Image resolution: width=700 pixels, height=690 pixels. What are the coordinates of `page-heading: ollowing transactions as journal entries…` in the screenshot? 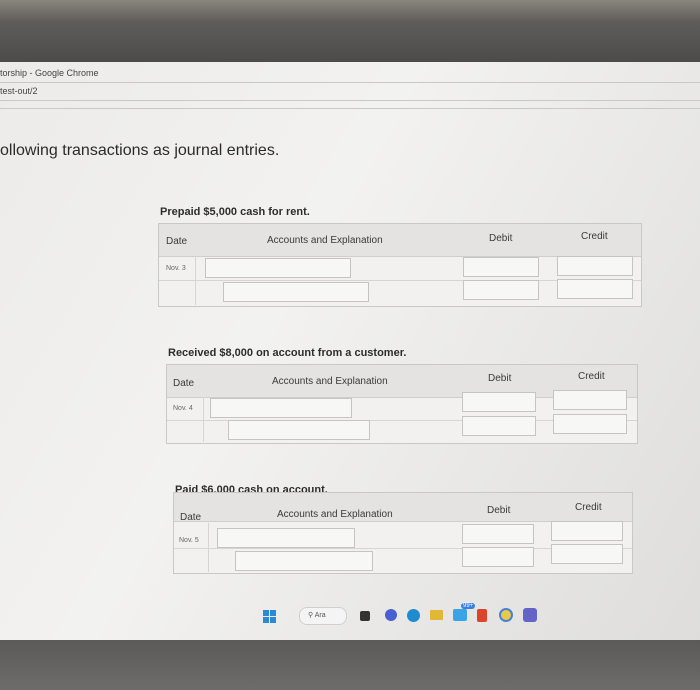 It's located at (140, 150).